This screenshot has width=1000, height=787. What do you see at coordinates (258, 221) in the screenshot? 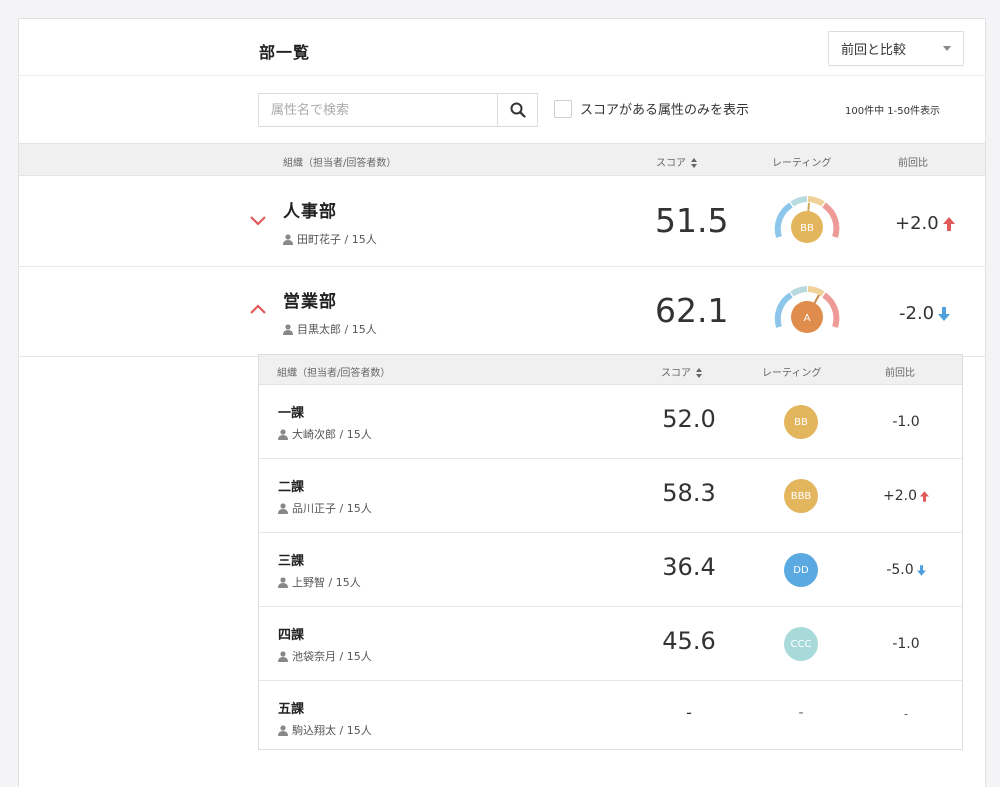
I see `chevron-down-icon` at bounding box center [258, 221].